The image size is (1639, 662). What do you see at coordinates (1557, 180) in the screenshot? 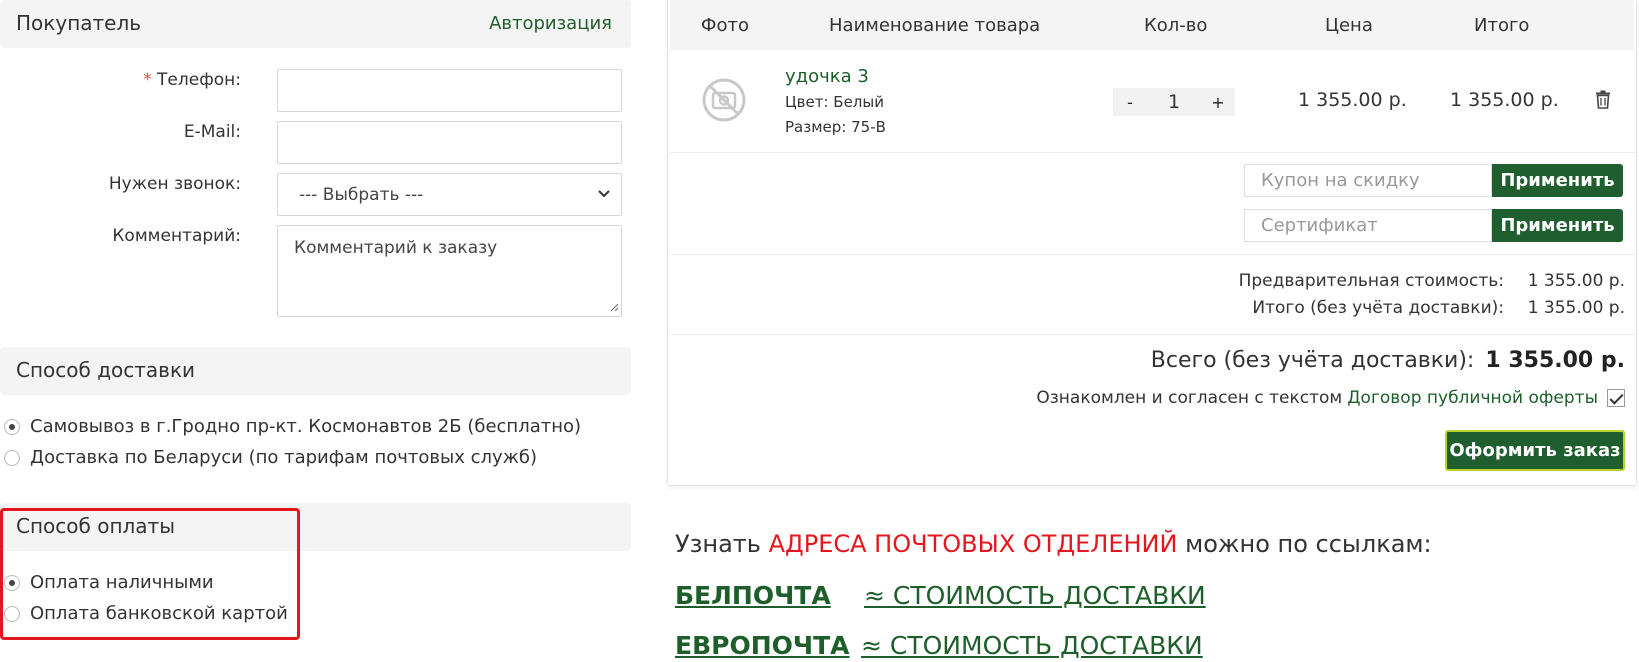
I see `apply-coupon-button: Применить` at bounding box center [1557, 180].